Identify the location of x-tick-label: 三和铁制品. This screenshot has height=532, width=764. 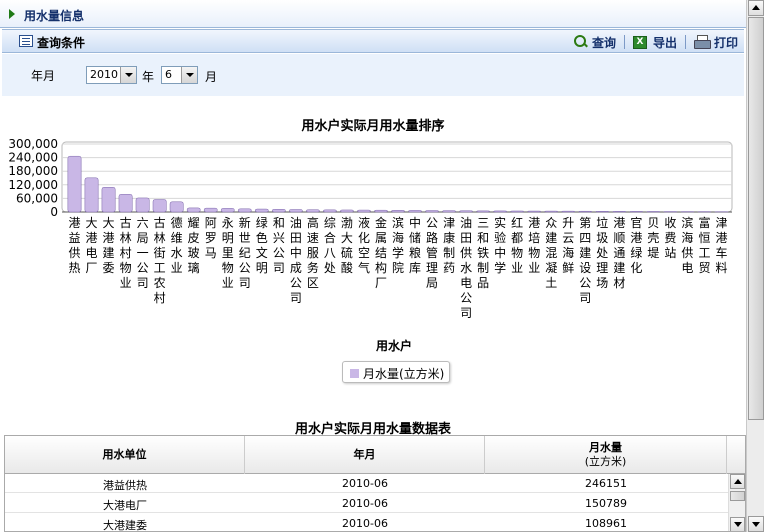
(483, 253).